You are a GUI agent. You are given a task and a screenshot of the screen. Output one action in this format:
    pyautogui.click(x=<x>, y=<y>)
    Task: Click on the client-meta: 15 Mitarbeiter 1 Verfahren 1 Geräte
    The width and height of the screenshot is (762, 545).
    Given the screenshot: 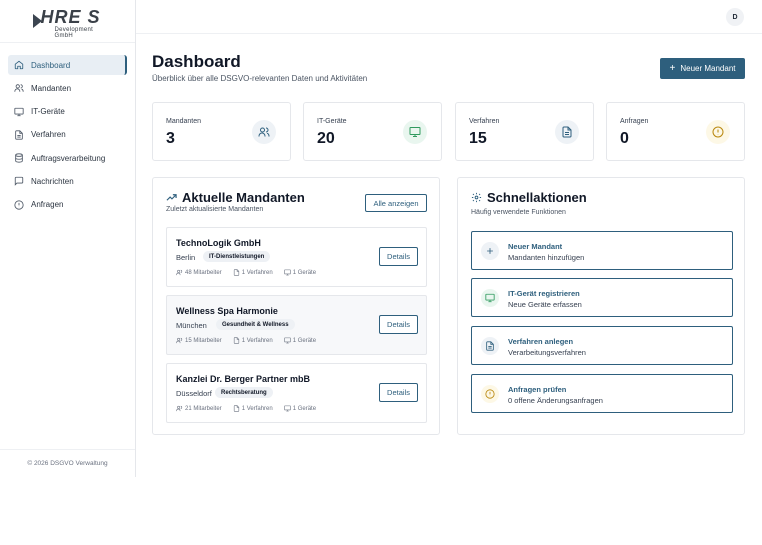 What is the action you would take?
    pyautogui.click(x=251, y=340)
    